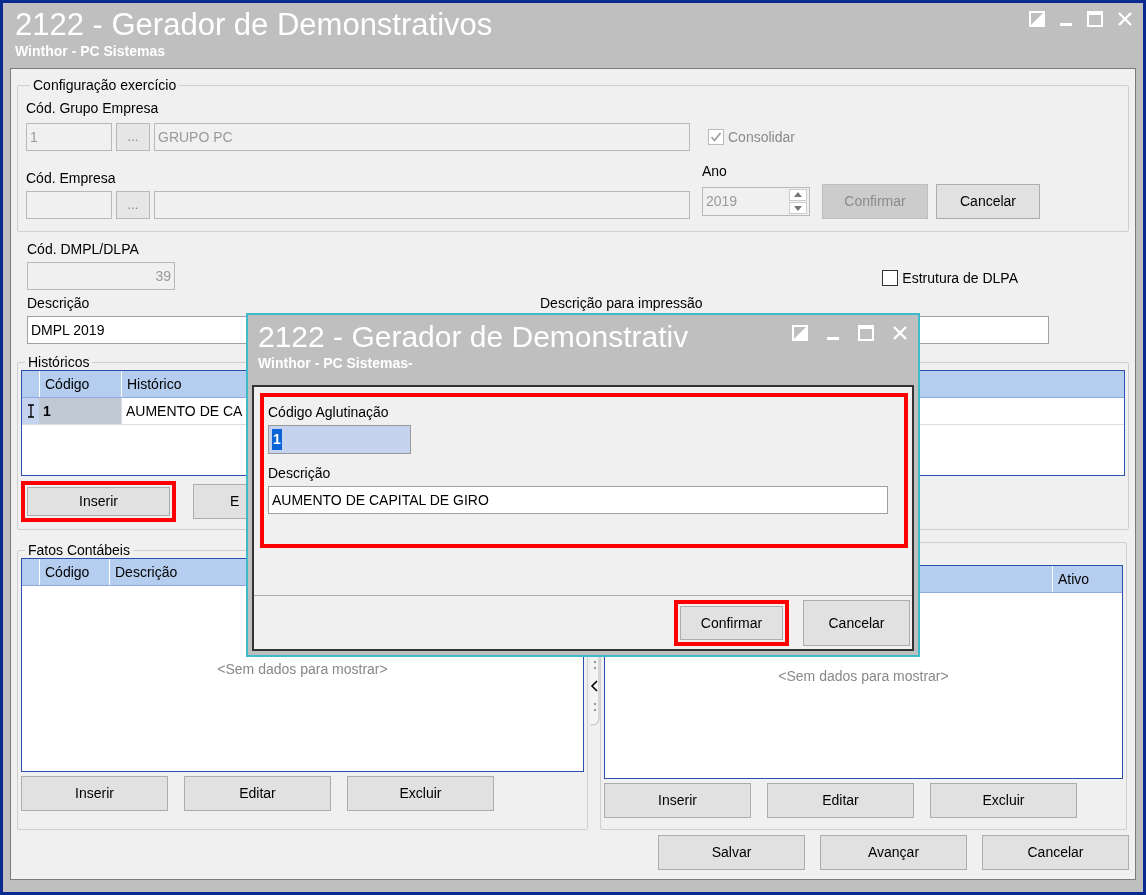 The image size is (1146, 895). Describe the element at coordinates (329, 412) in the screenshot. I see `field-label: Código Aglutinação` at that location.